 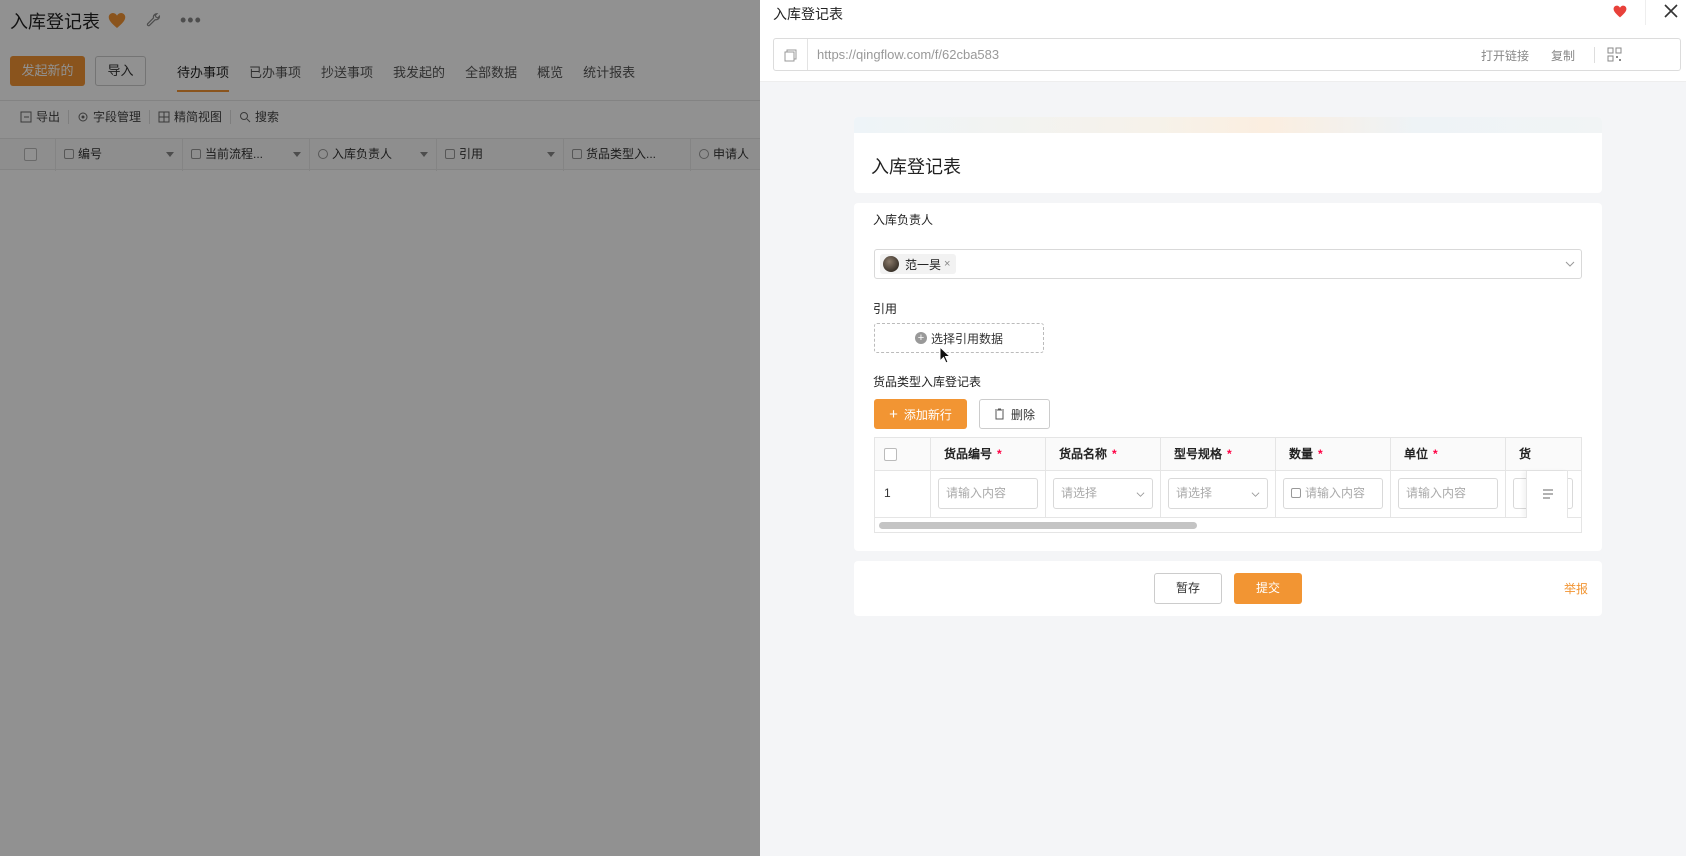 What do you see at coordinates (1614, 54) in the screenshot?
I see `qrcode-icon` at bounding box center [1614, 54].